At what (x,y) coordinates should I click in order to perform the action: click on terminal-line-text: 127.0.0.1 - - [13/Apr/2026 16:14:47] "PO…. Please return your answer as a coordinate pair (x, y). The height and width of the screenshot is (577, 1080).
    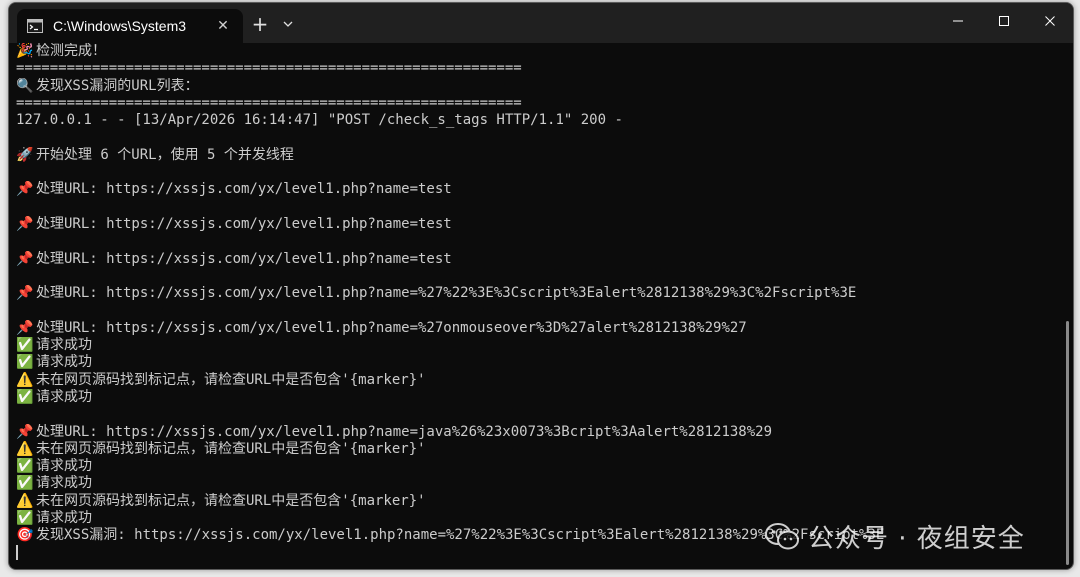
    Looking at the image, I should click on (319, 120).